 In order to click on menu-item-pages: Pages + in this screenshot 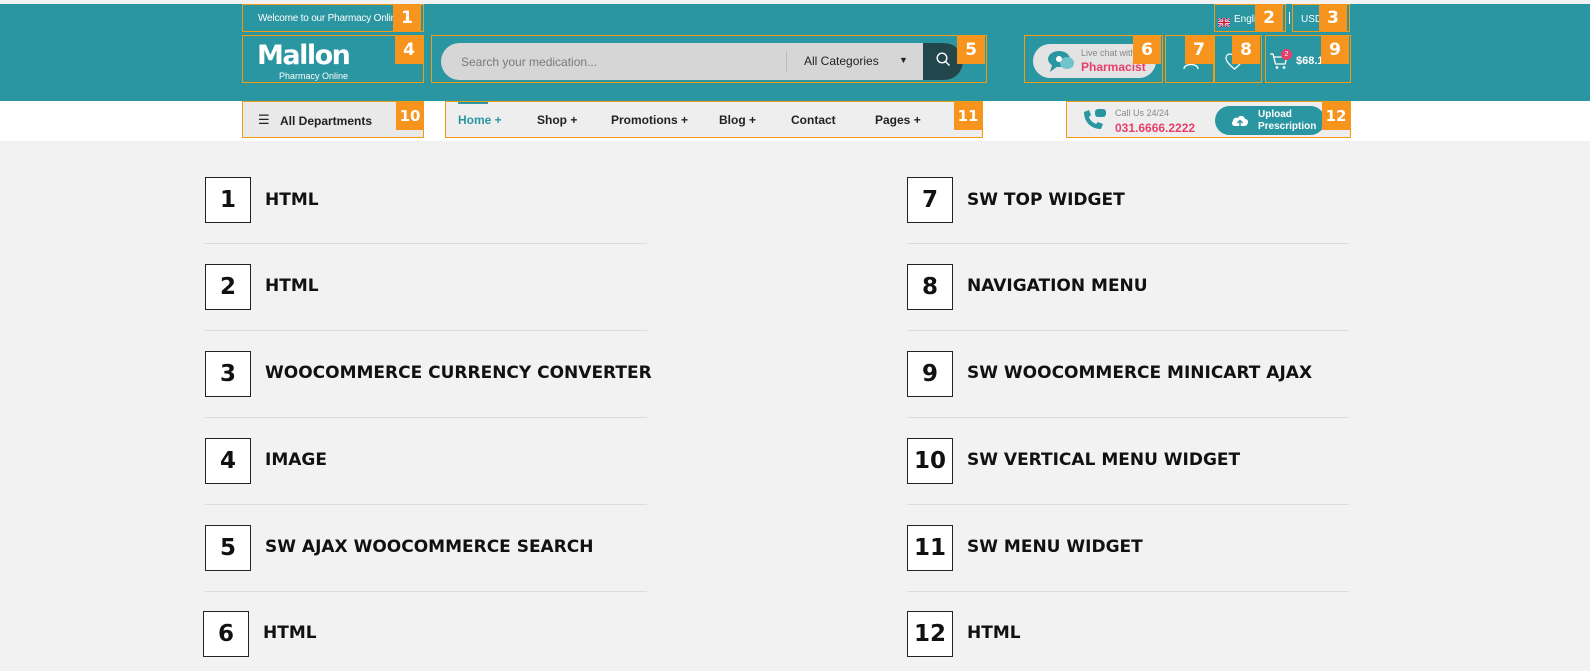, I will do `click(898, 120)`.